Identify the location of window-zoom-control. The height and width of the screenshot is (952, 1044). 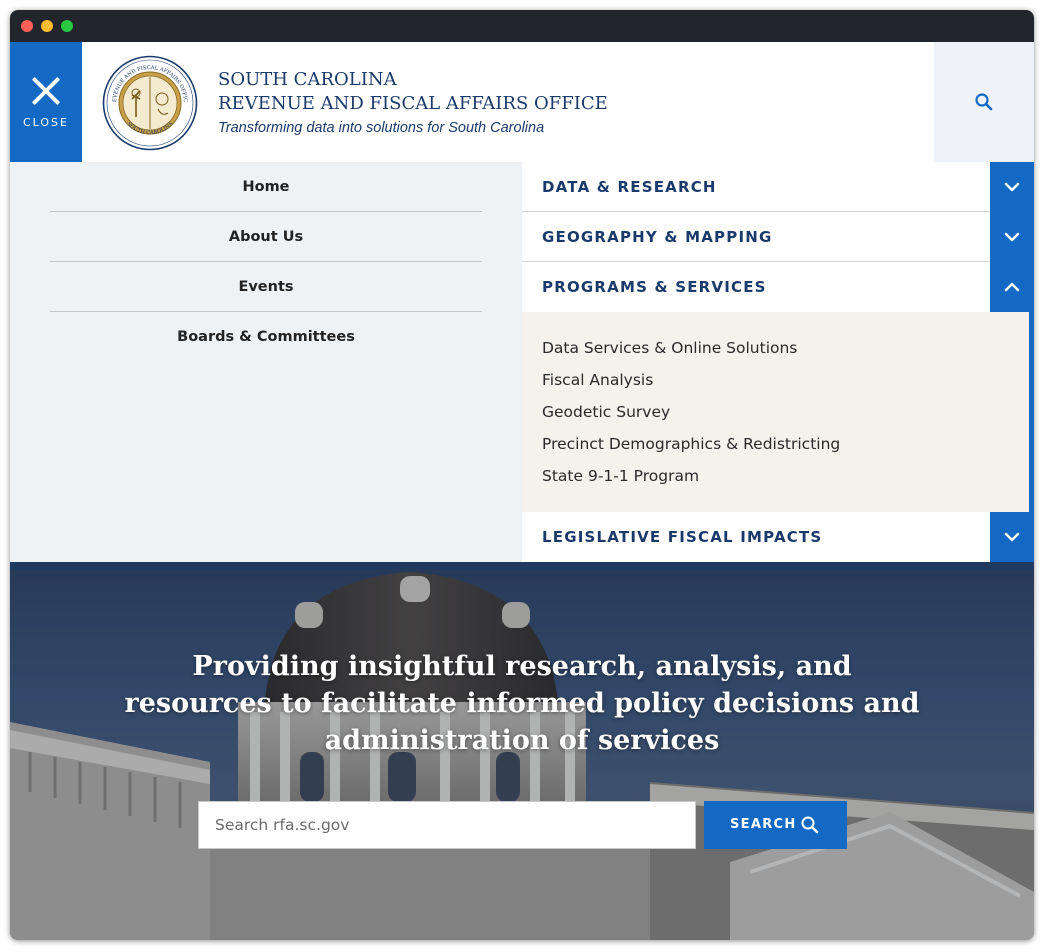
(67, 26).